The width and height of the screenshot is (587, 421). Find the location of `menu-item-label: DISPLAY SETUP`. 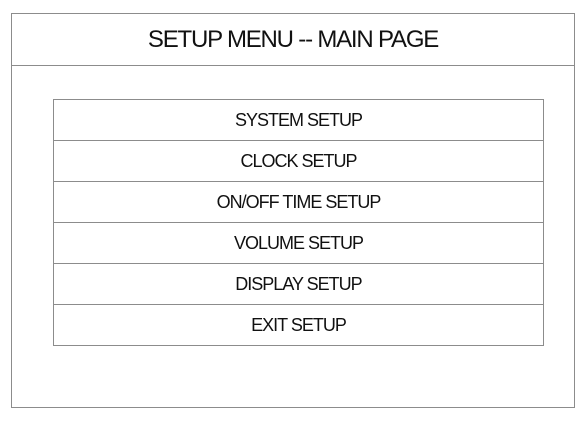

menu-item-label: DISPLAY SETUP is located at coordinates (298, 283).